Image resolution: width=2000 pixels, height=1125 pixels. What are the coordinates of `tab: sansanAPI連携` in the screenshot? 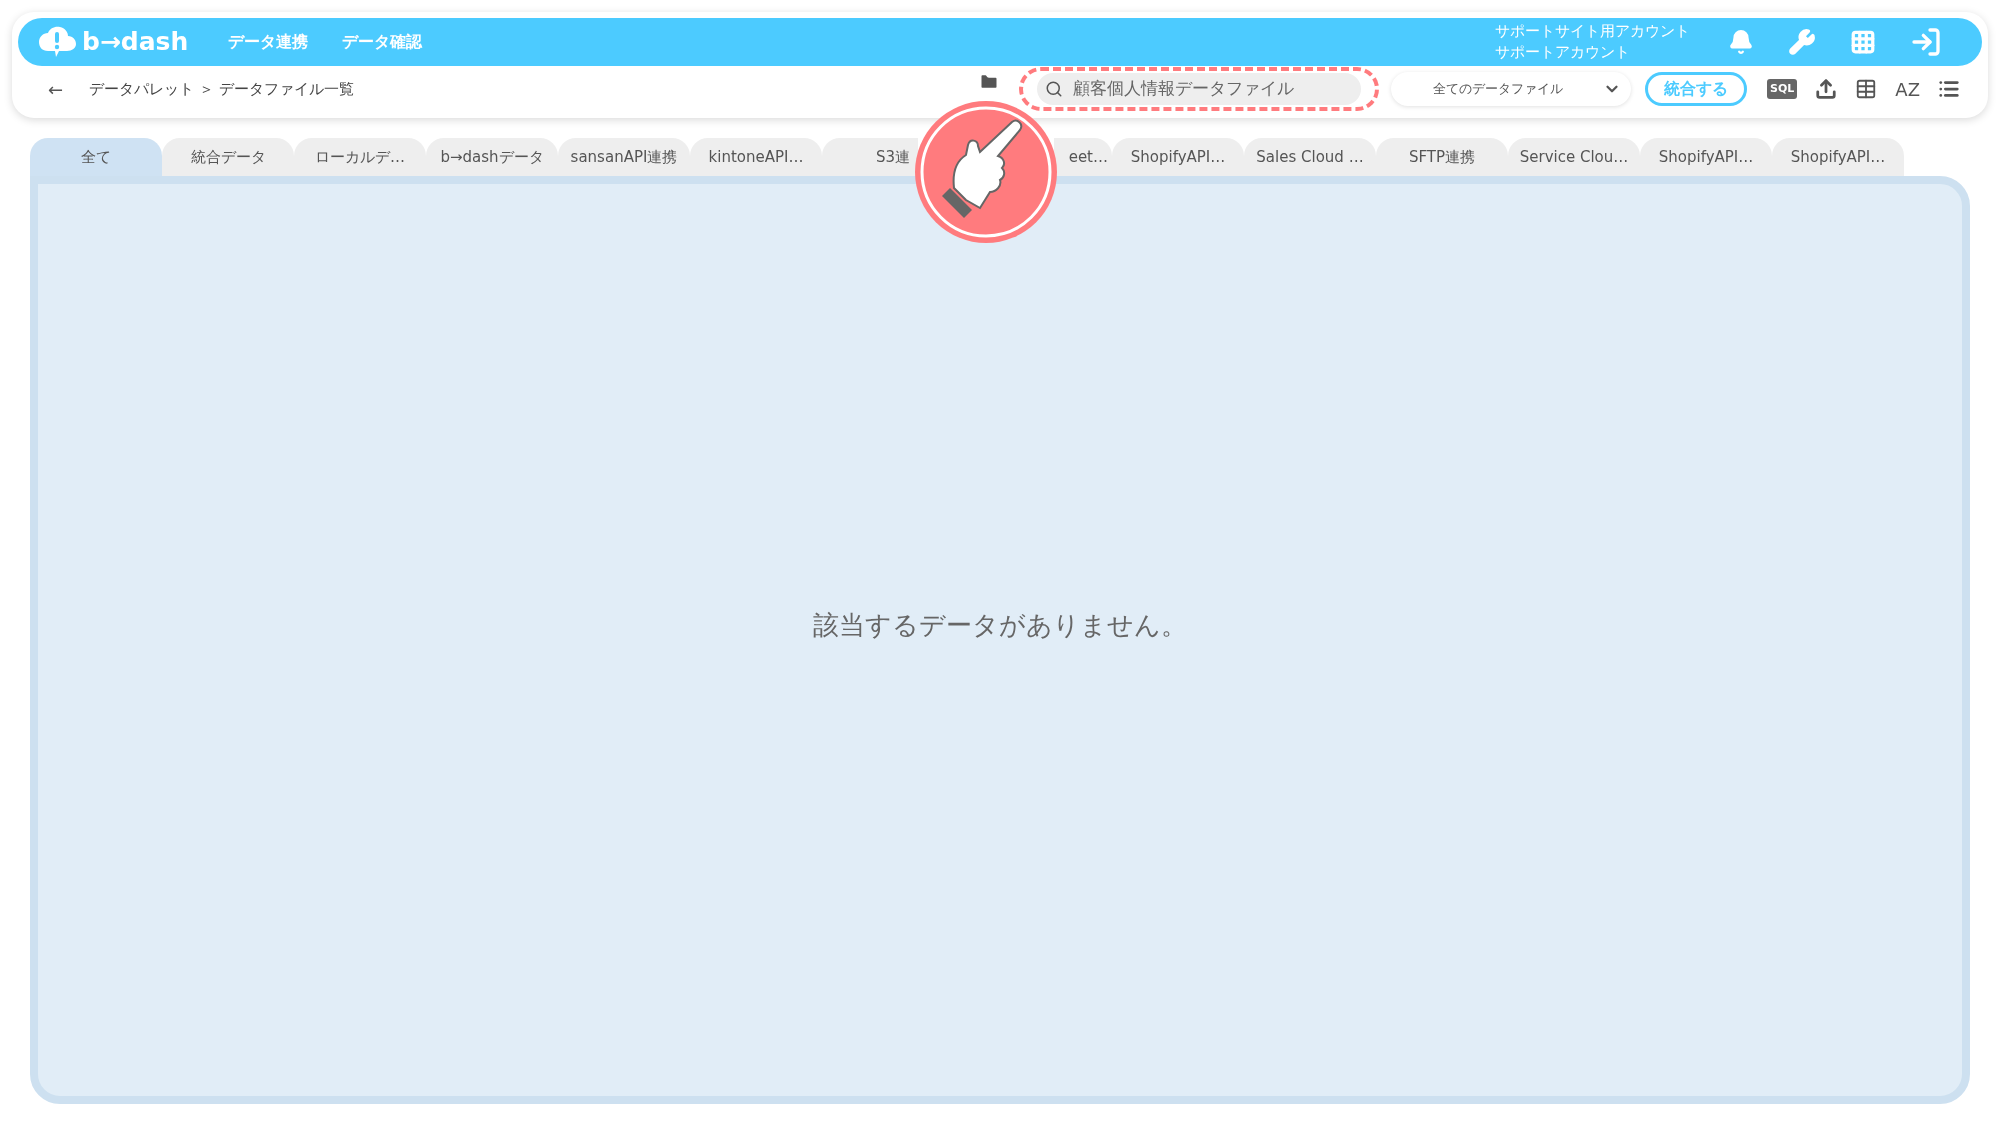 It's located at (624, 157).